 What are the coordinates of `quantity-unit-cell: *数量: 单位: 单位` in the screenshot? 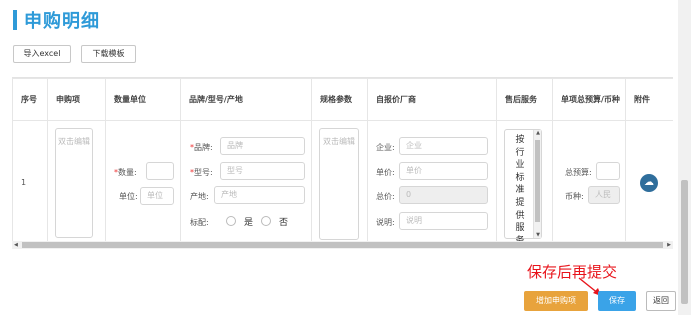 It's located at (143, 182).